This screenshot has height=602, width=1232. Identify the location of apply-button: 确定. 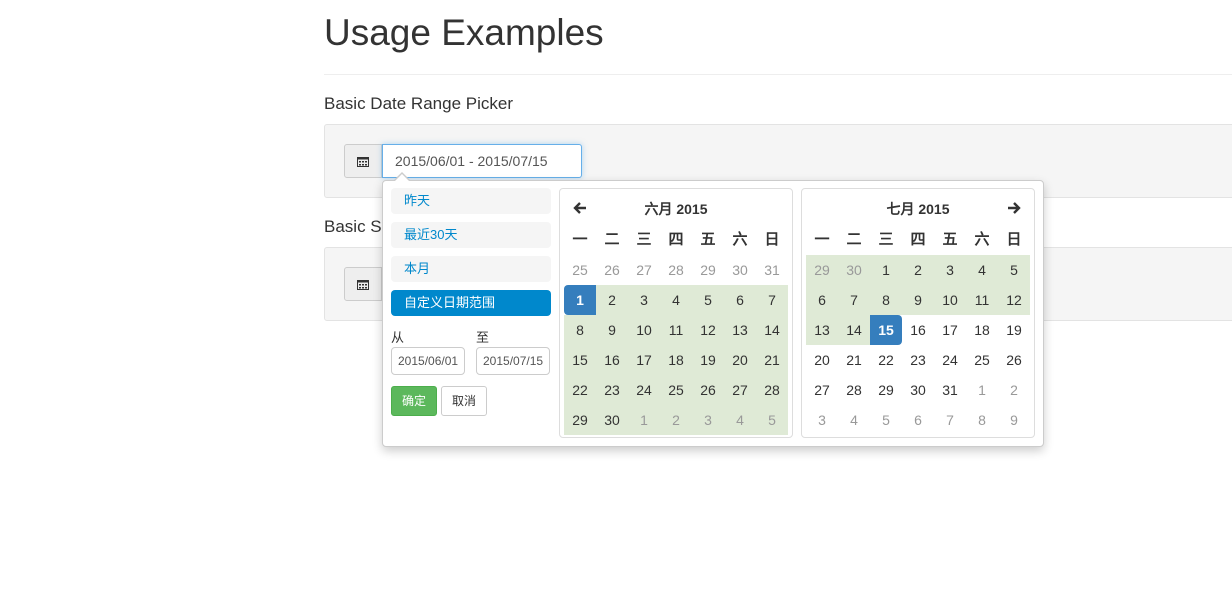
(414, 401).